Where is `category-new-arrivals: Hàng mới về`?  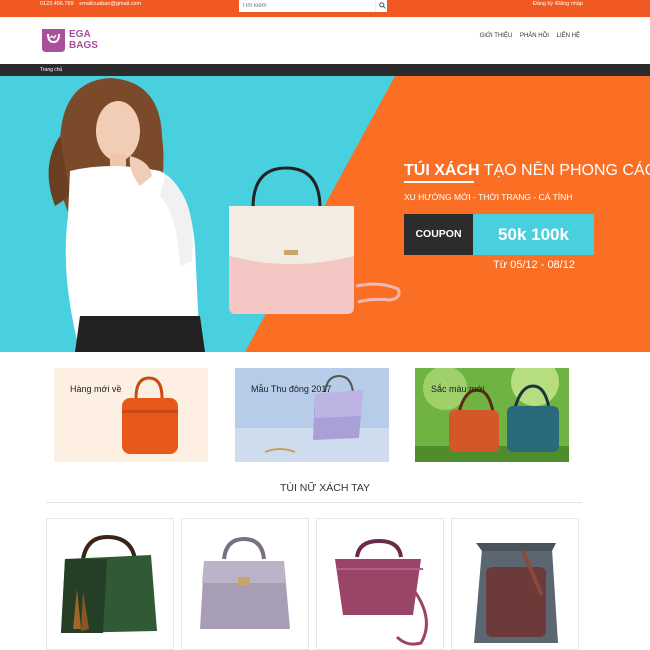 category-new-arrivals: Hàng mới về is located at coordinates (131, 415).